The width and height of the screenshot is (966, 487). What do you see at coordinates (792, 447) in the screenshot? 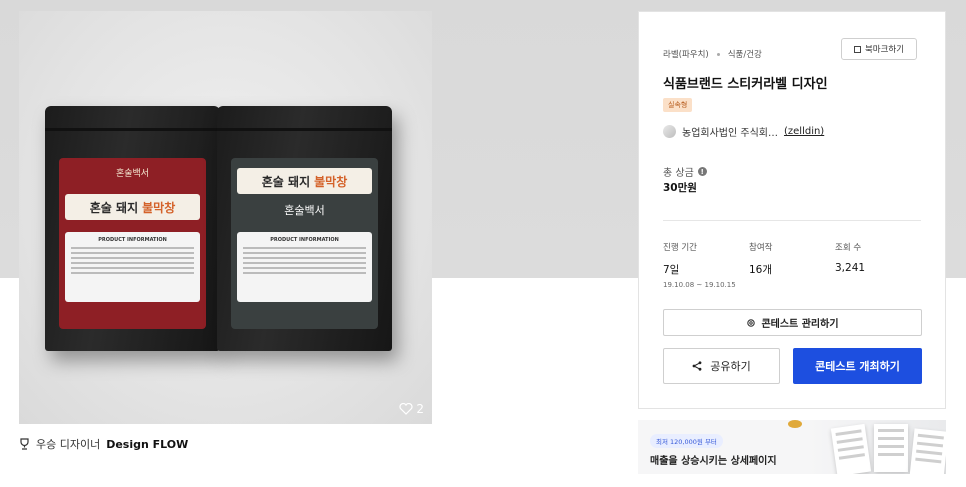
I see `ad-banner: 최저 120,000원 부터 매출을 상승시키는 상세페이지` at bounding box center [792, 447].